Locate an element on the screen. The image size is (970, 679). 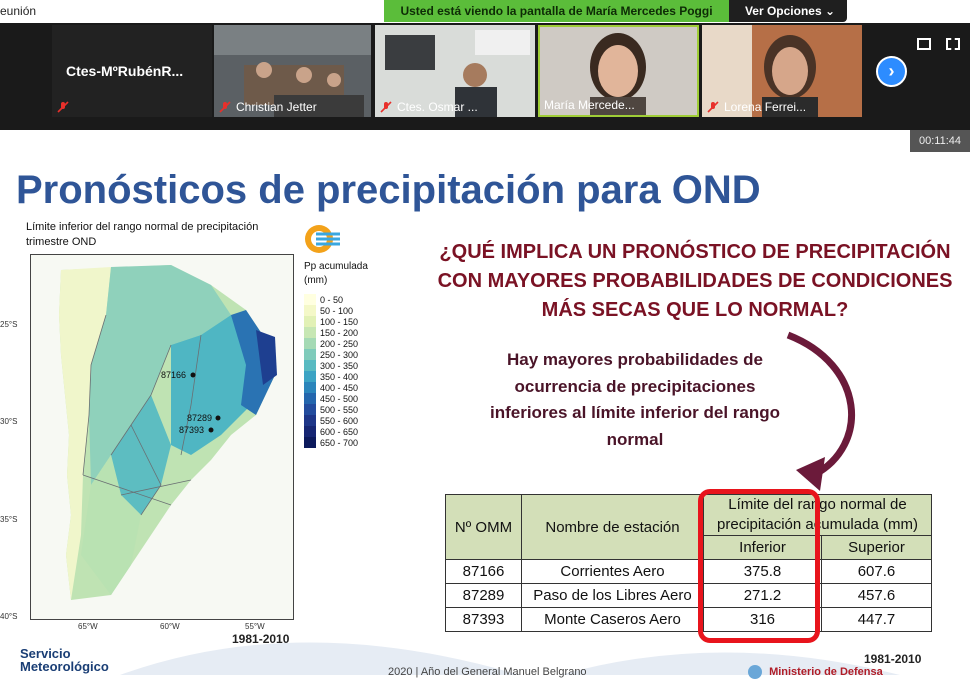
station-label-87393: 87393 is located at coordinates (191, 430).